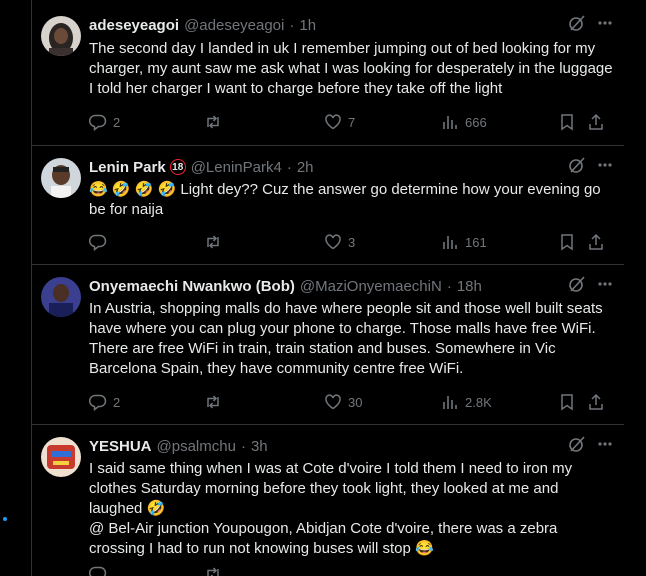 Image resolution: width=646 pixels, height=576 pixels. I want to click on like-count: 30, so click(355, 402).